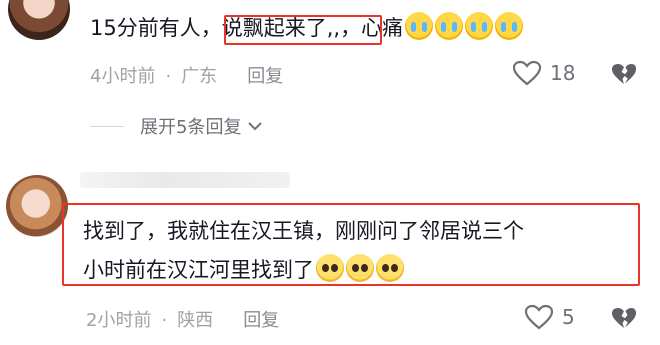  Describe the element at coordinates (261, 320) in the screenshot. I see `comment-2-reply-button: 回复` at that location.